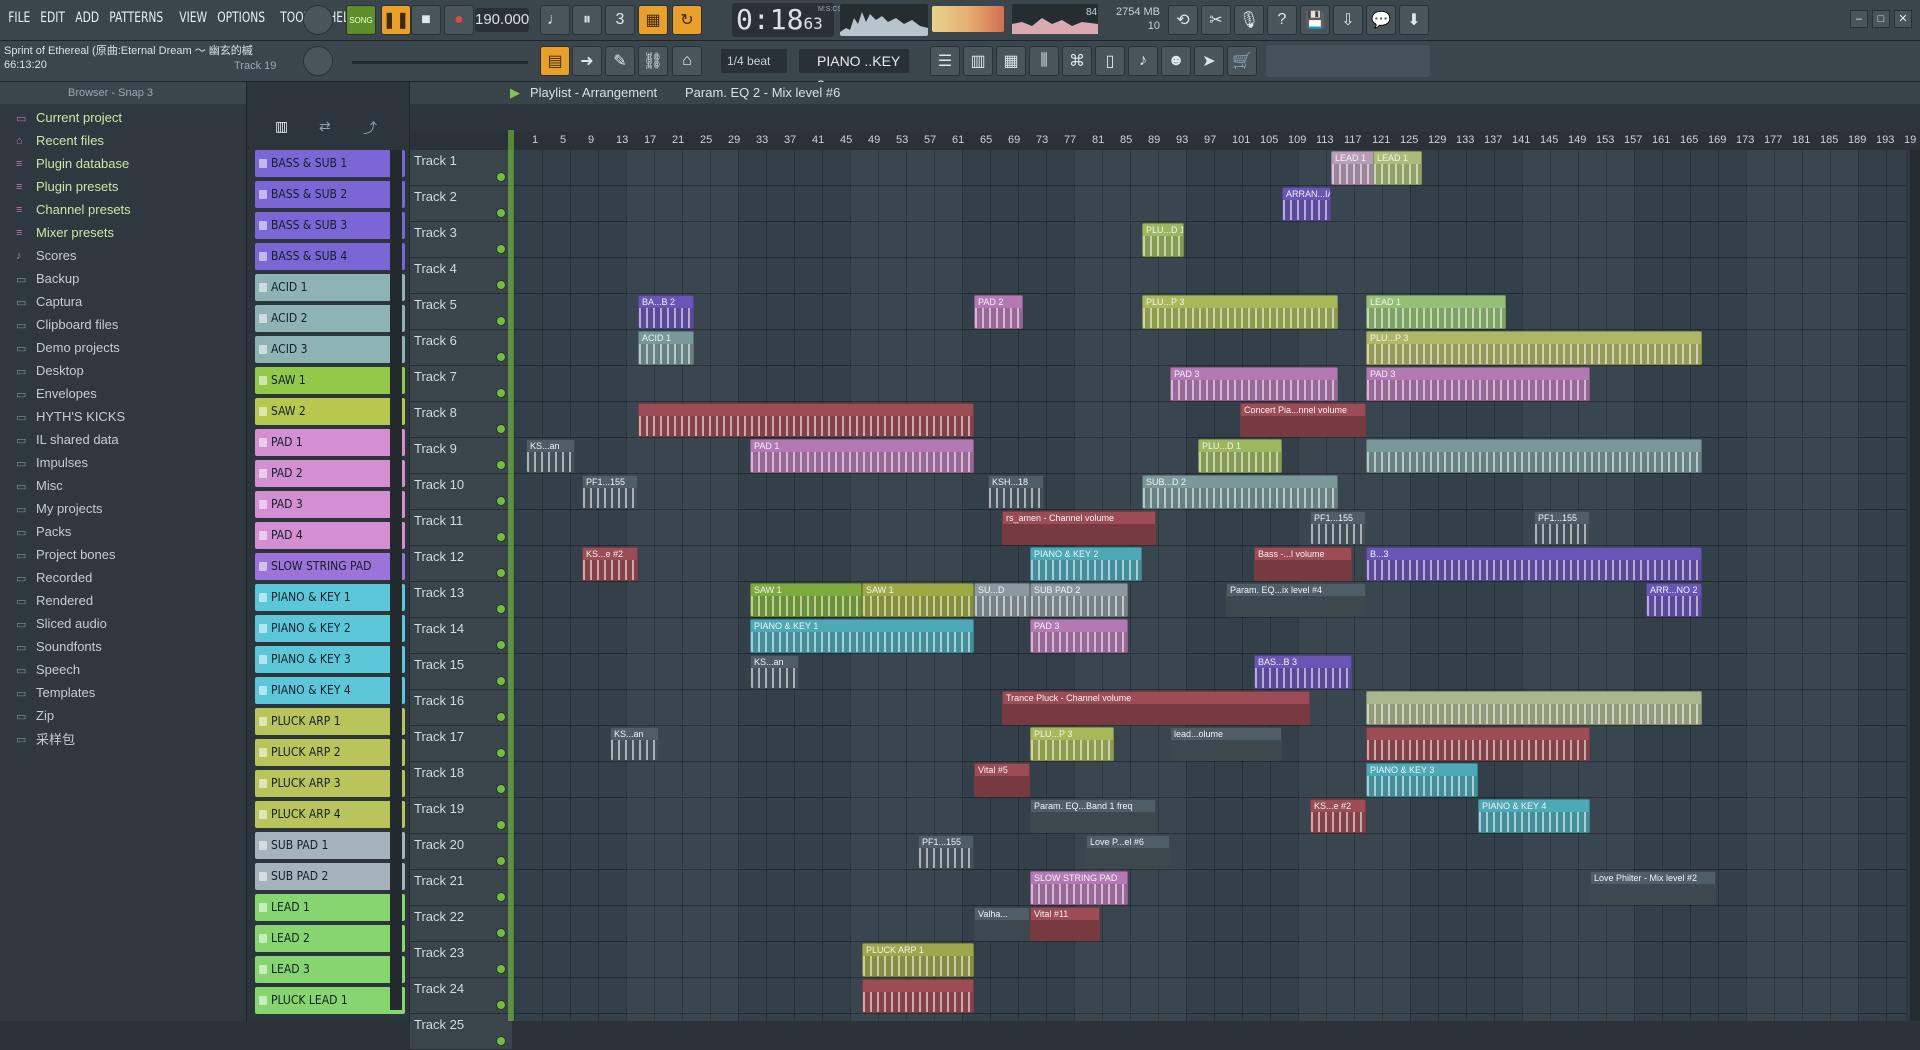 This screenshot has height=1050, width=1920. Describe the element at coordinates (330, 411) in the screenshot. I see `channel-button: SAW 2` at that location.